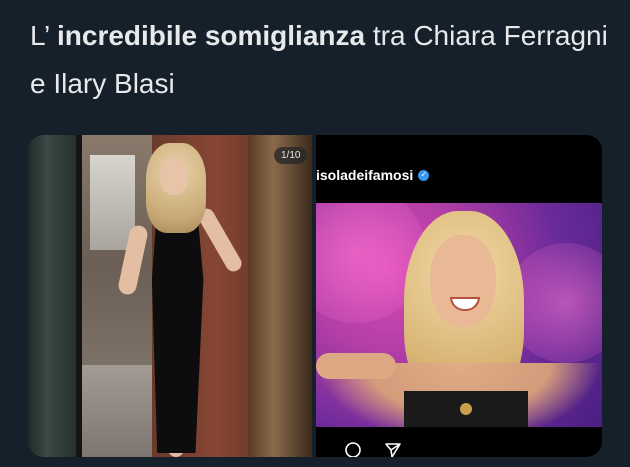  What do you see at coordinates (365, 175) in the screenshot?
I see `account-name: isoladeifamosi` at bounding box center [365, 175].